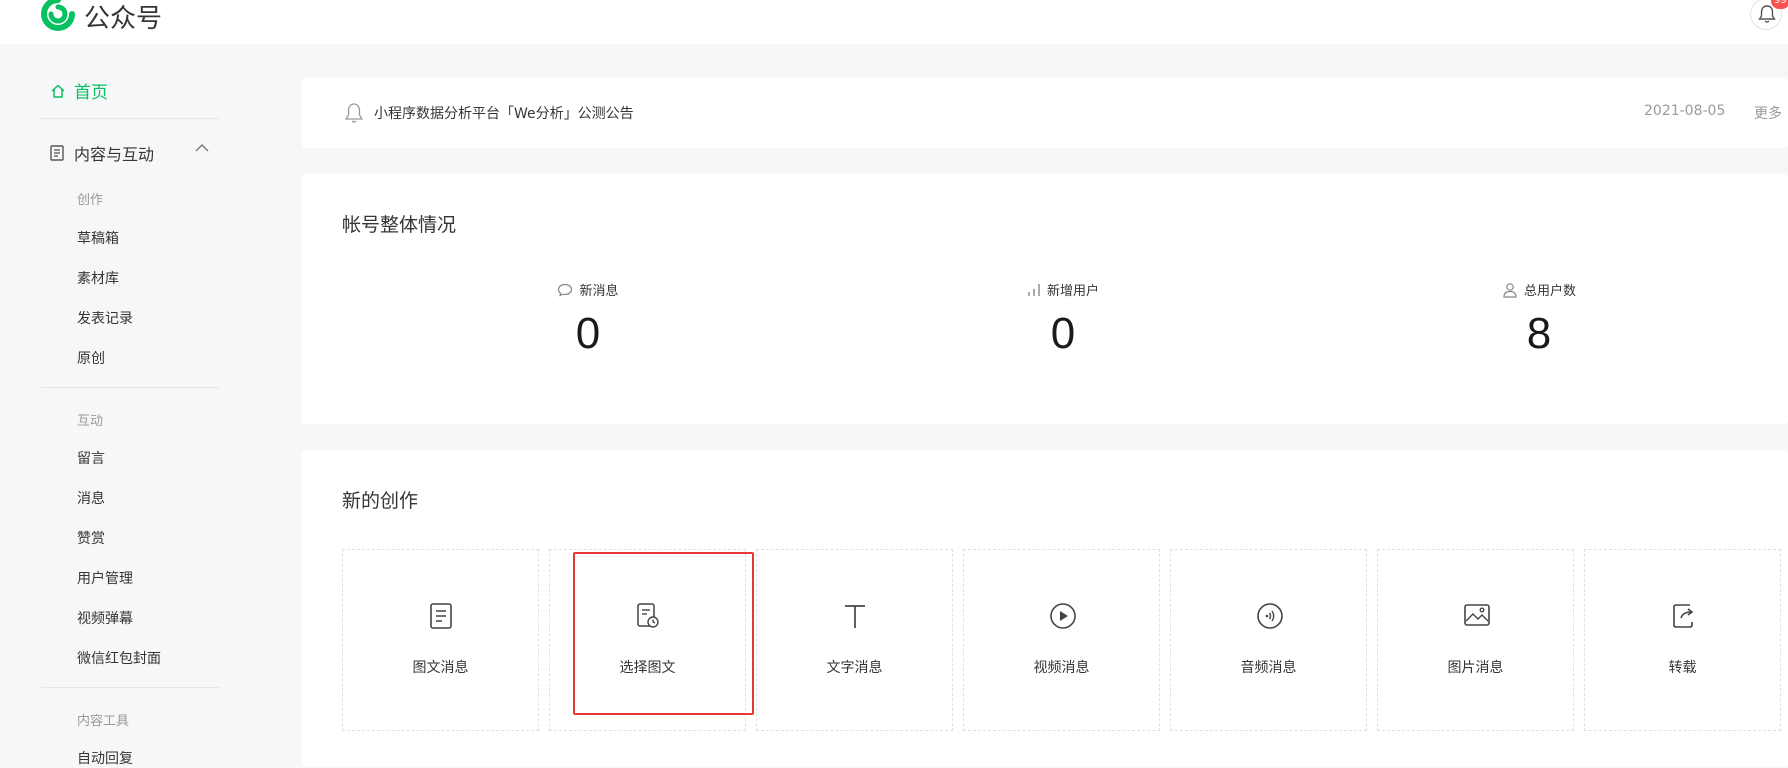  I want to click on tile-video-message: 视频消息, so click(1061, 640).